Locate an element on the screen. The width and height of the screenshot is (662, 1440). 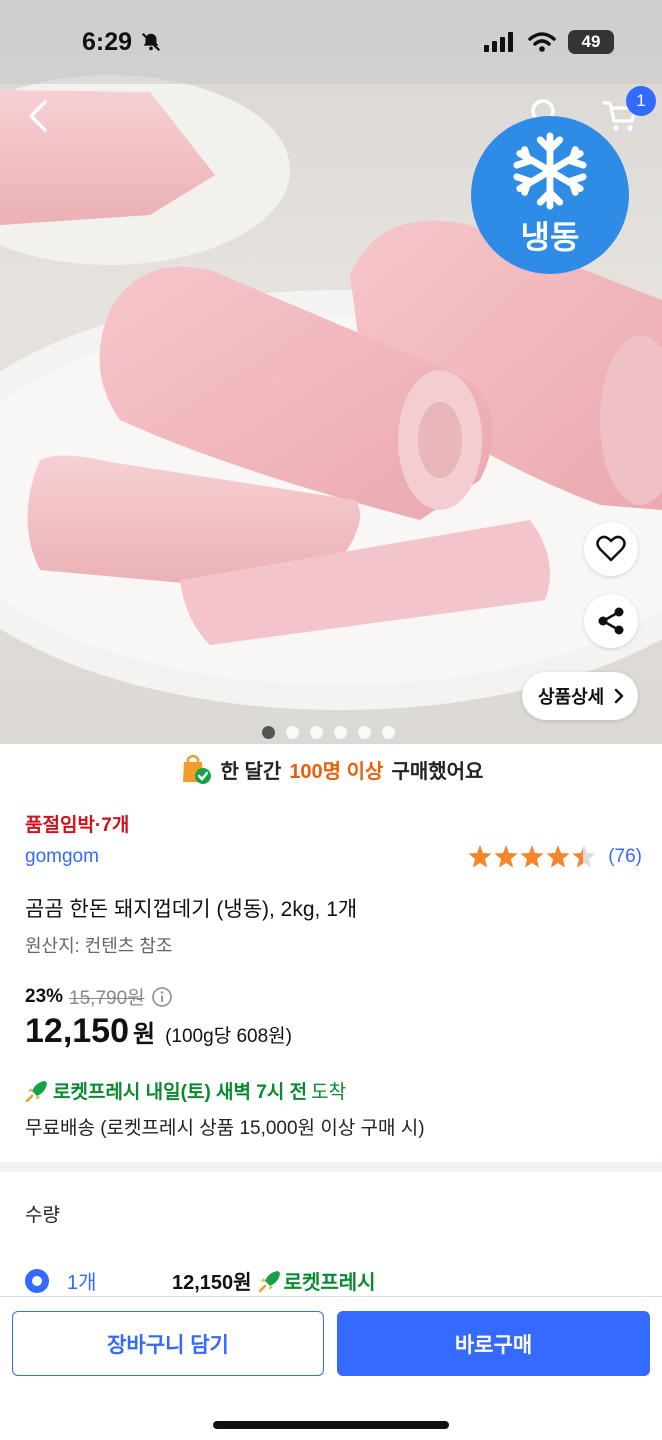
cart-count-badge: 1 is located at coordinates (641, 101).